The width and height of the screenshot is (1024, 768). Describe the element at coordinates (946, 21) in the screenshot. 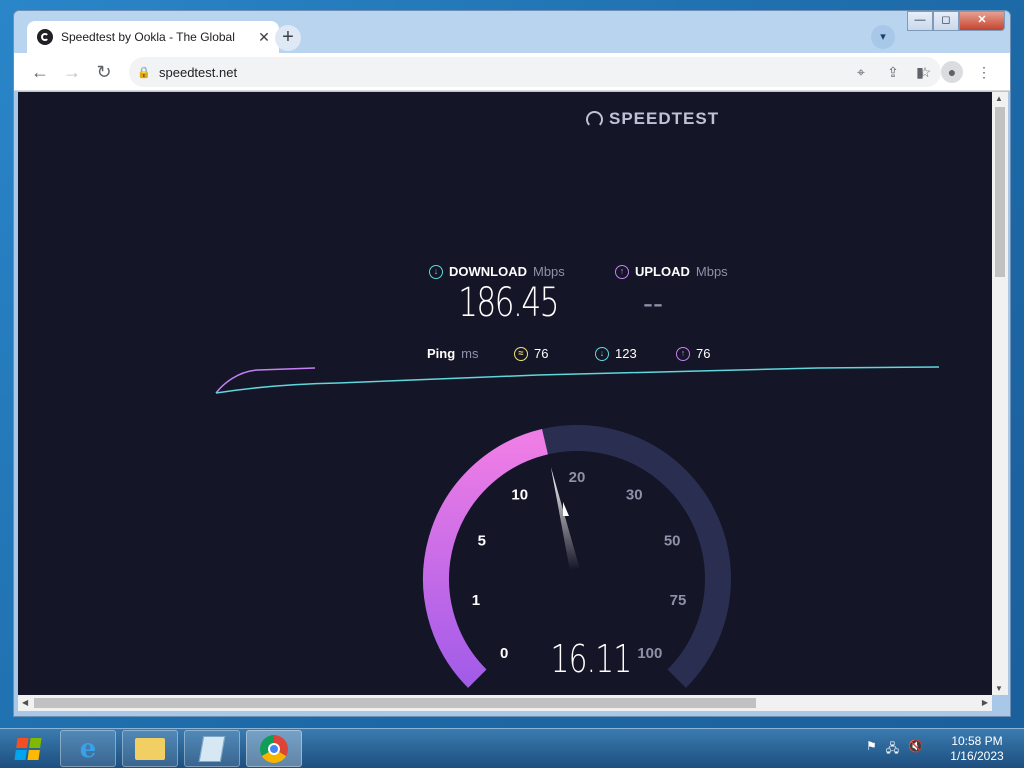

I see `maximize-button: ◻` at that location.